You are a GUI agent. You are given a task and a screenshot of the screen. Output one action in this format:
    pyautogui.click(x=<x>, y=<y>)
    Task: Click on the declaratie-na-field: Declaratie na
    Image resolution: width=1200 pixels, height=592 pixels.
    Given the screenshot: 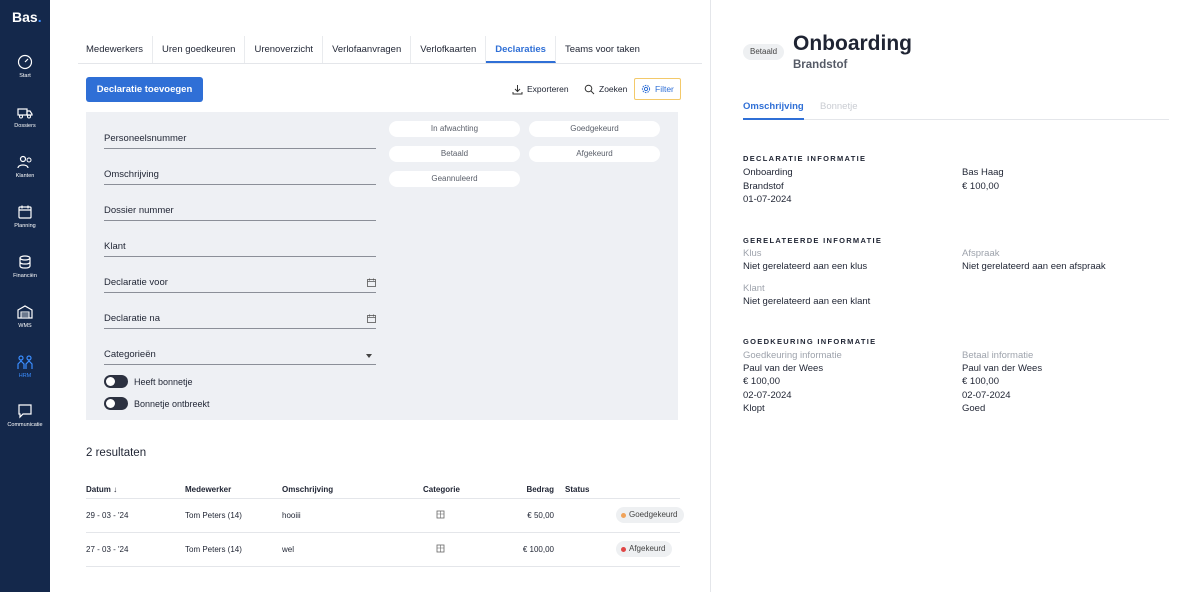 What is the action you would take?
    pyautogui.click(x=240, y=319)
    